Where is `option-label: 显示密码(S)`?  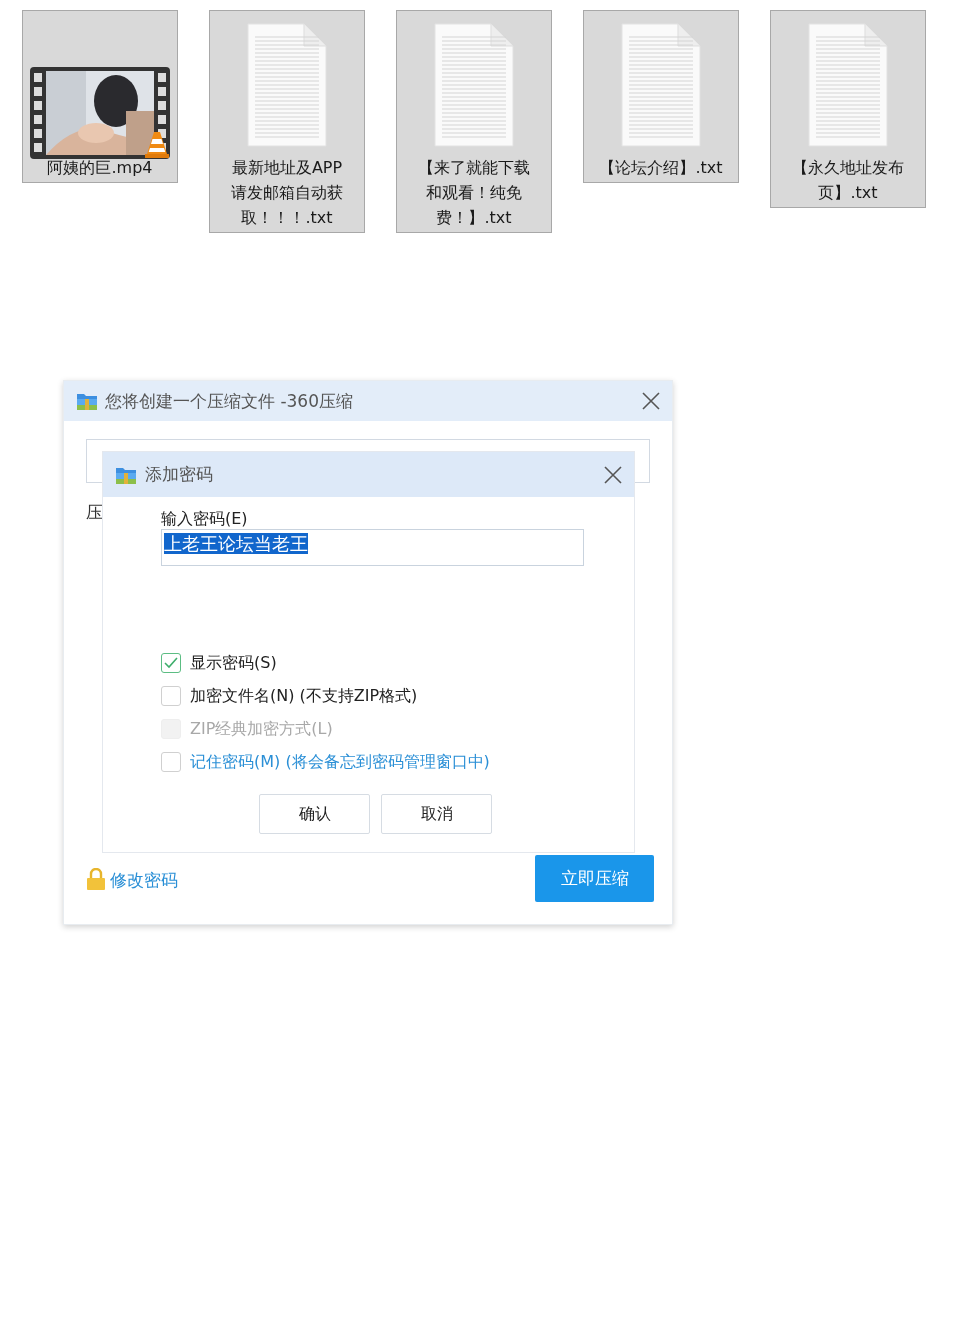
option-label: 显示密码(S) is located at coordinates (233, 663).